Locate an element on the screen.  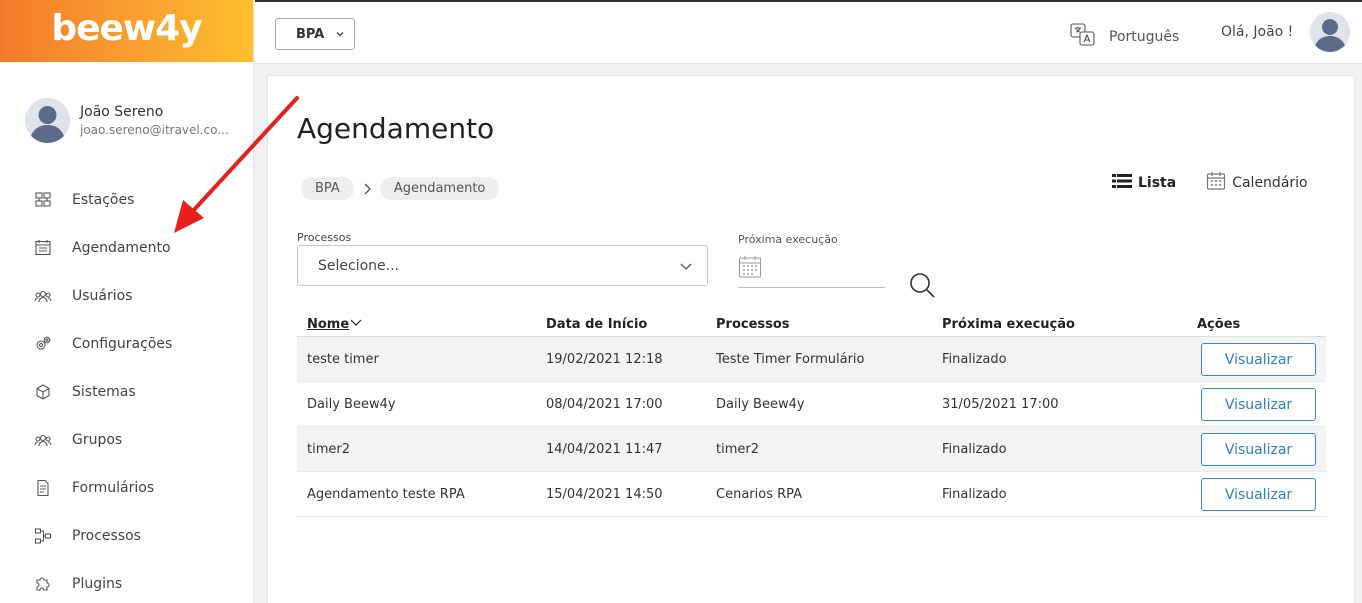
cell-name: Agendamento teste RPA is located at coordinates (386, 494).